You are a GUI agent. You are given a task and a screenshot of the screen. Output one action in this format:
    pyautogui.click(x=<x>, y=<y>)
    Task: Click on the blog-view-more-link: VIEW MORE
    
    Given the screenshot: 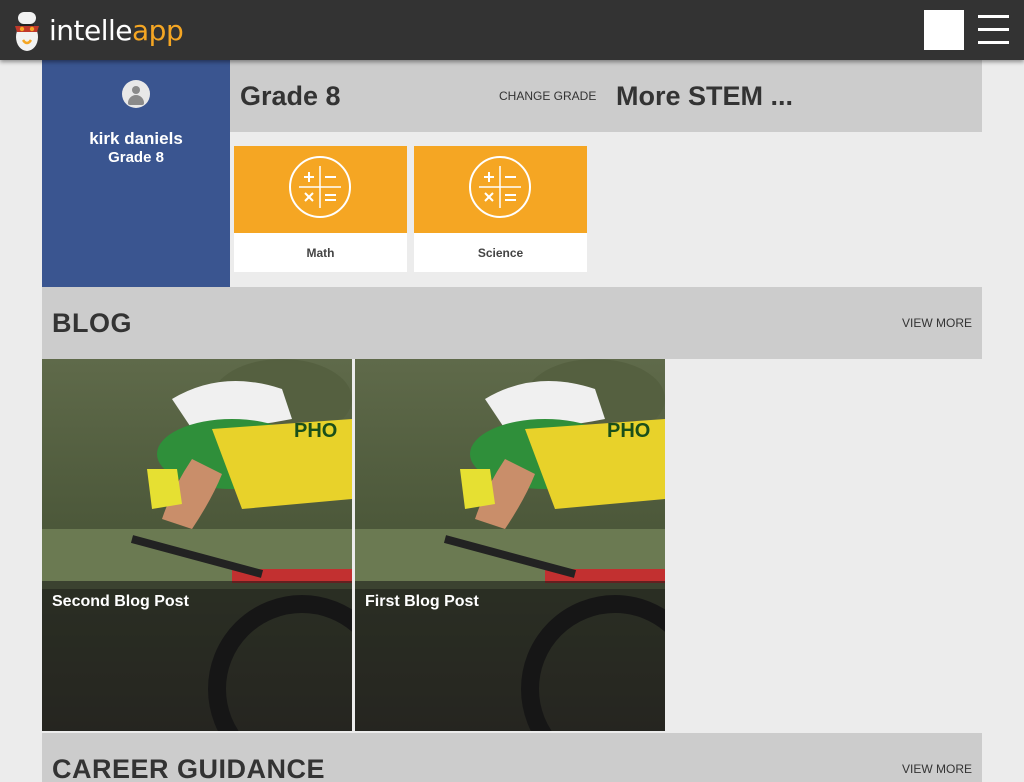 What is the action you would take?
    pyautogui.click(x=937, y=323)
    